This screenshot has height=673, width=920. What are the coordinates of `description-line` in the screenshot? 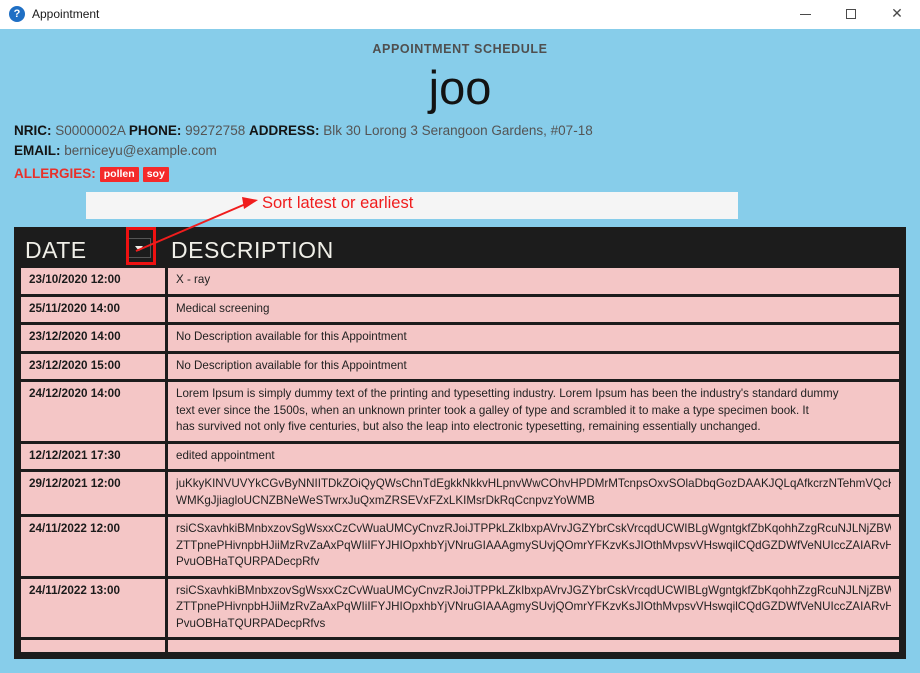 It's located at (533, 648).